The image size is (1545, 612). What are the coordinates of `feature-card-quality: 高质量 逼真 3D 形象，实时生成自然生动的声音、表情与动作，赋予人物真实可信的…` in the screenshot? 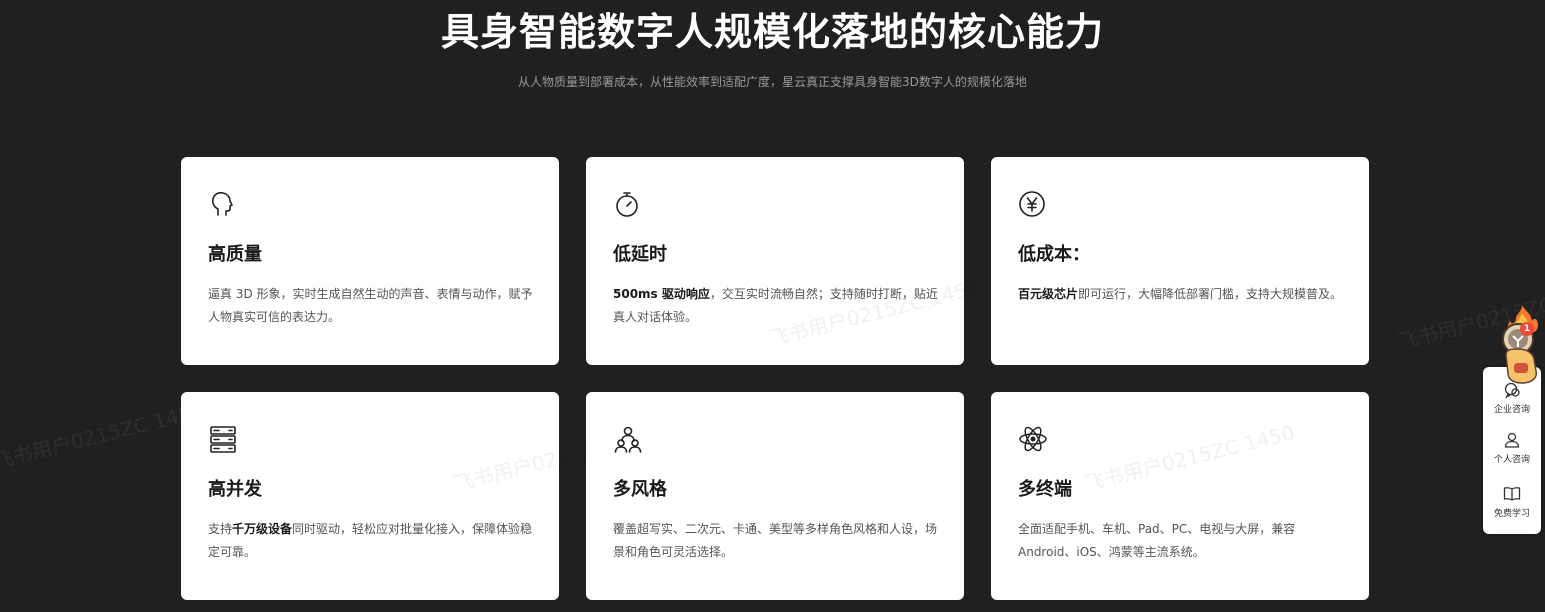 It's located at (370, 261).